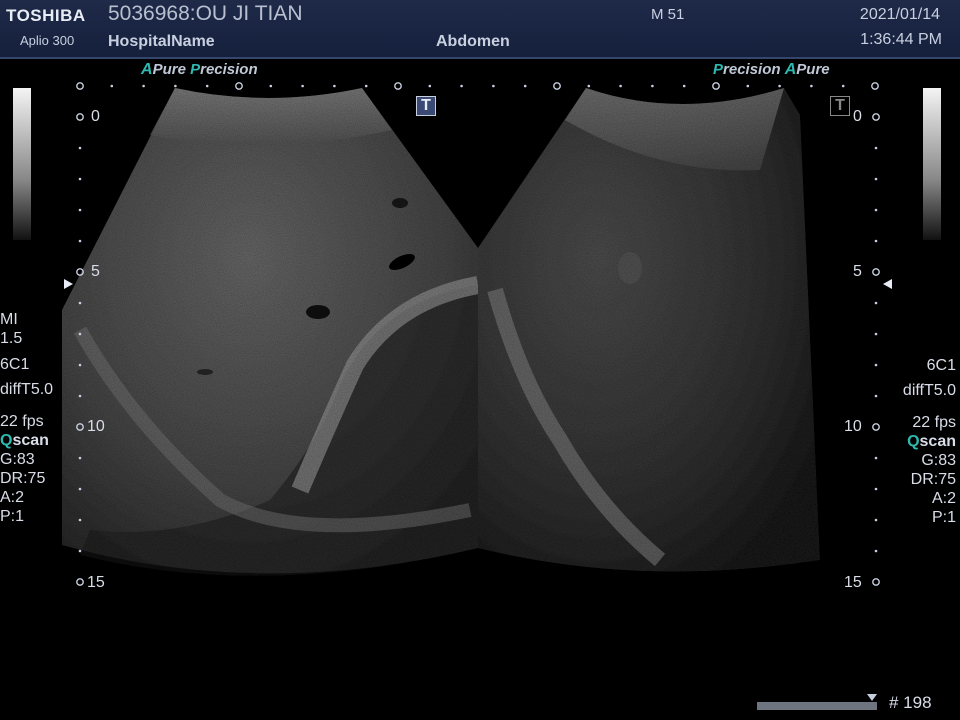  Describe the element at coordinates (95, 271) in the screenshot. I see `depth-5-left: 5` at that location.